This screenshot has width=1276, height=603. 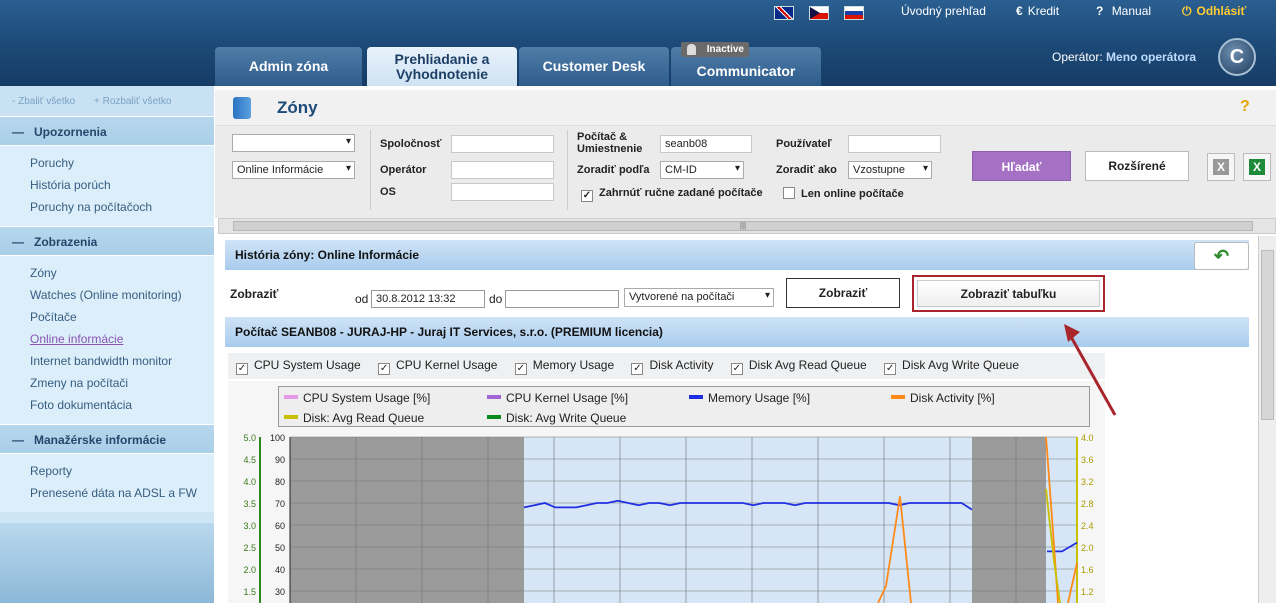 I want to click on excel-icon: X, so click(x=1257, y=167).